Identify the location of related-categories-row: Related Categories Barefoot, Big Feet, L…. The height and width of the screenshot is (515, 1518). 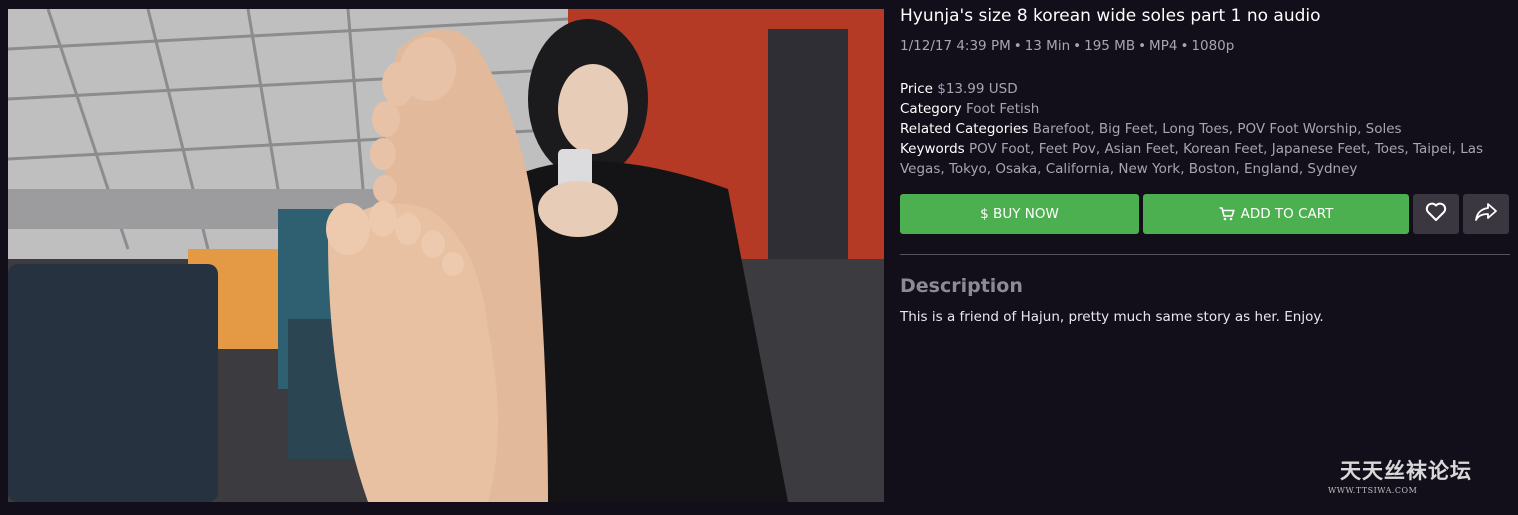
(1200, 129).